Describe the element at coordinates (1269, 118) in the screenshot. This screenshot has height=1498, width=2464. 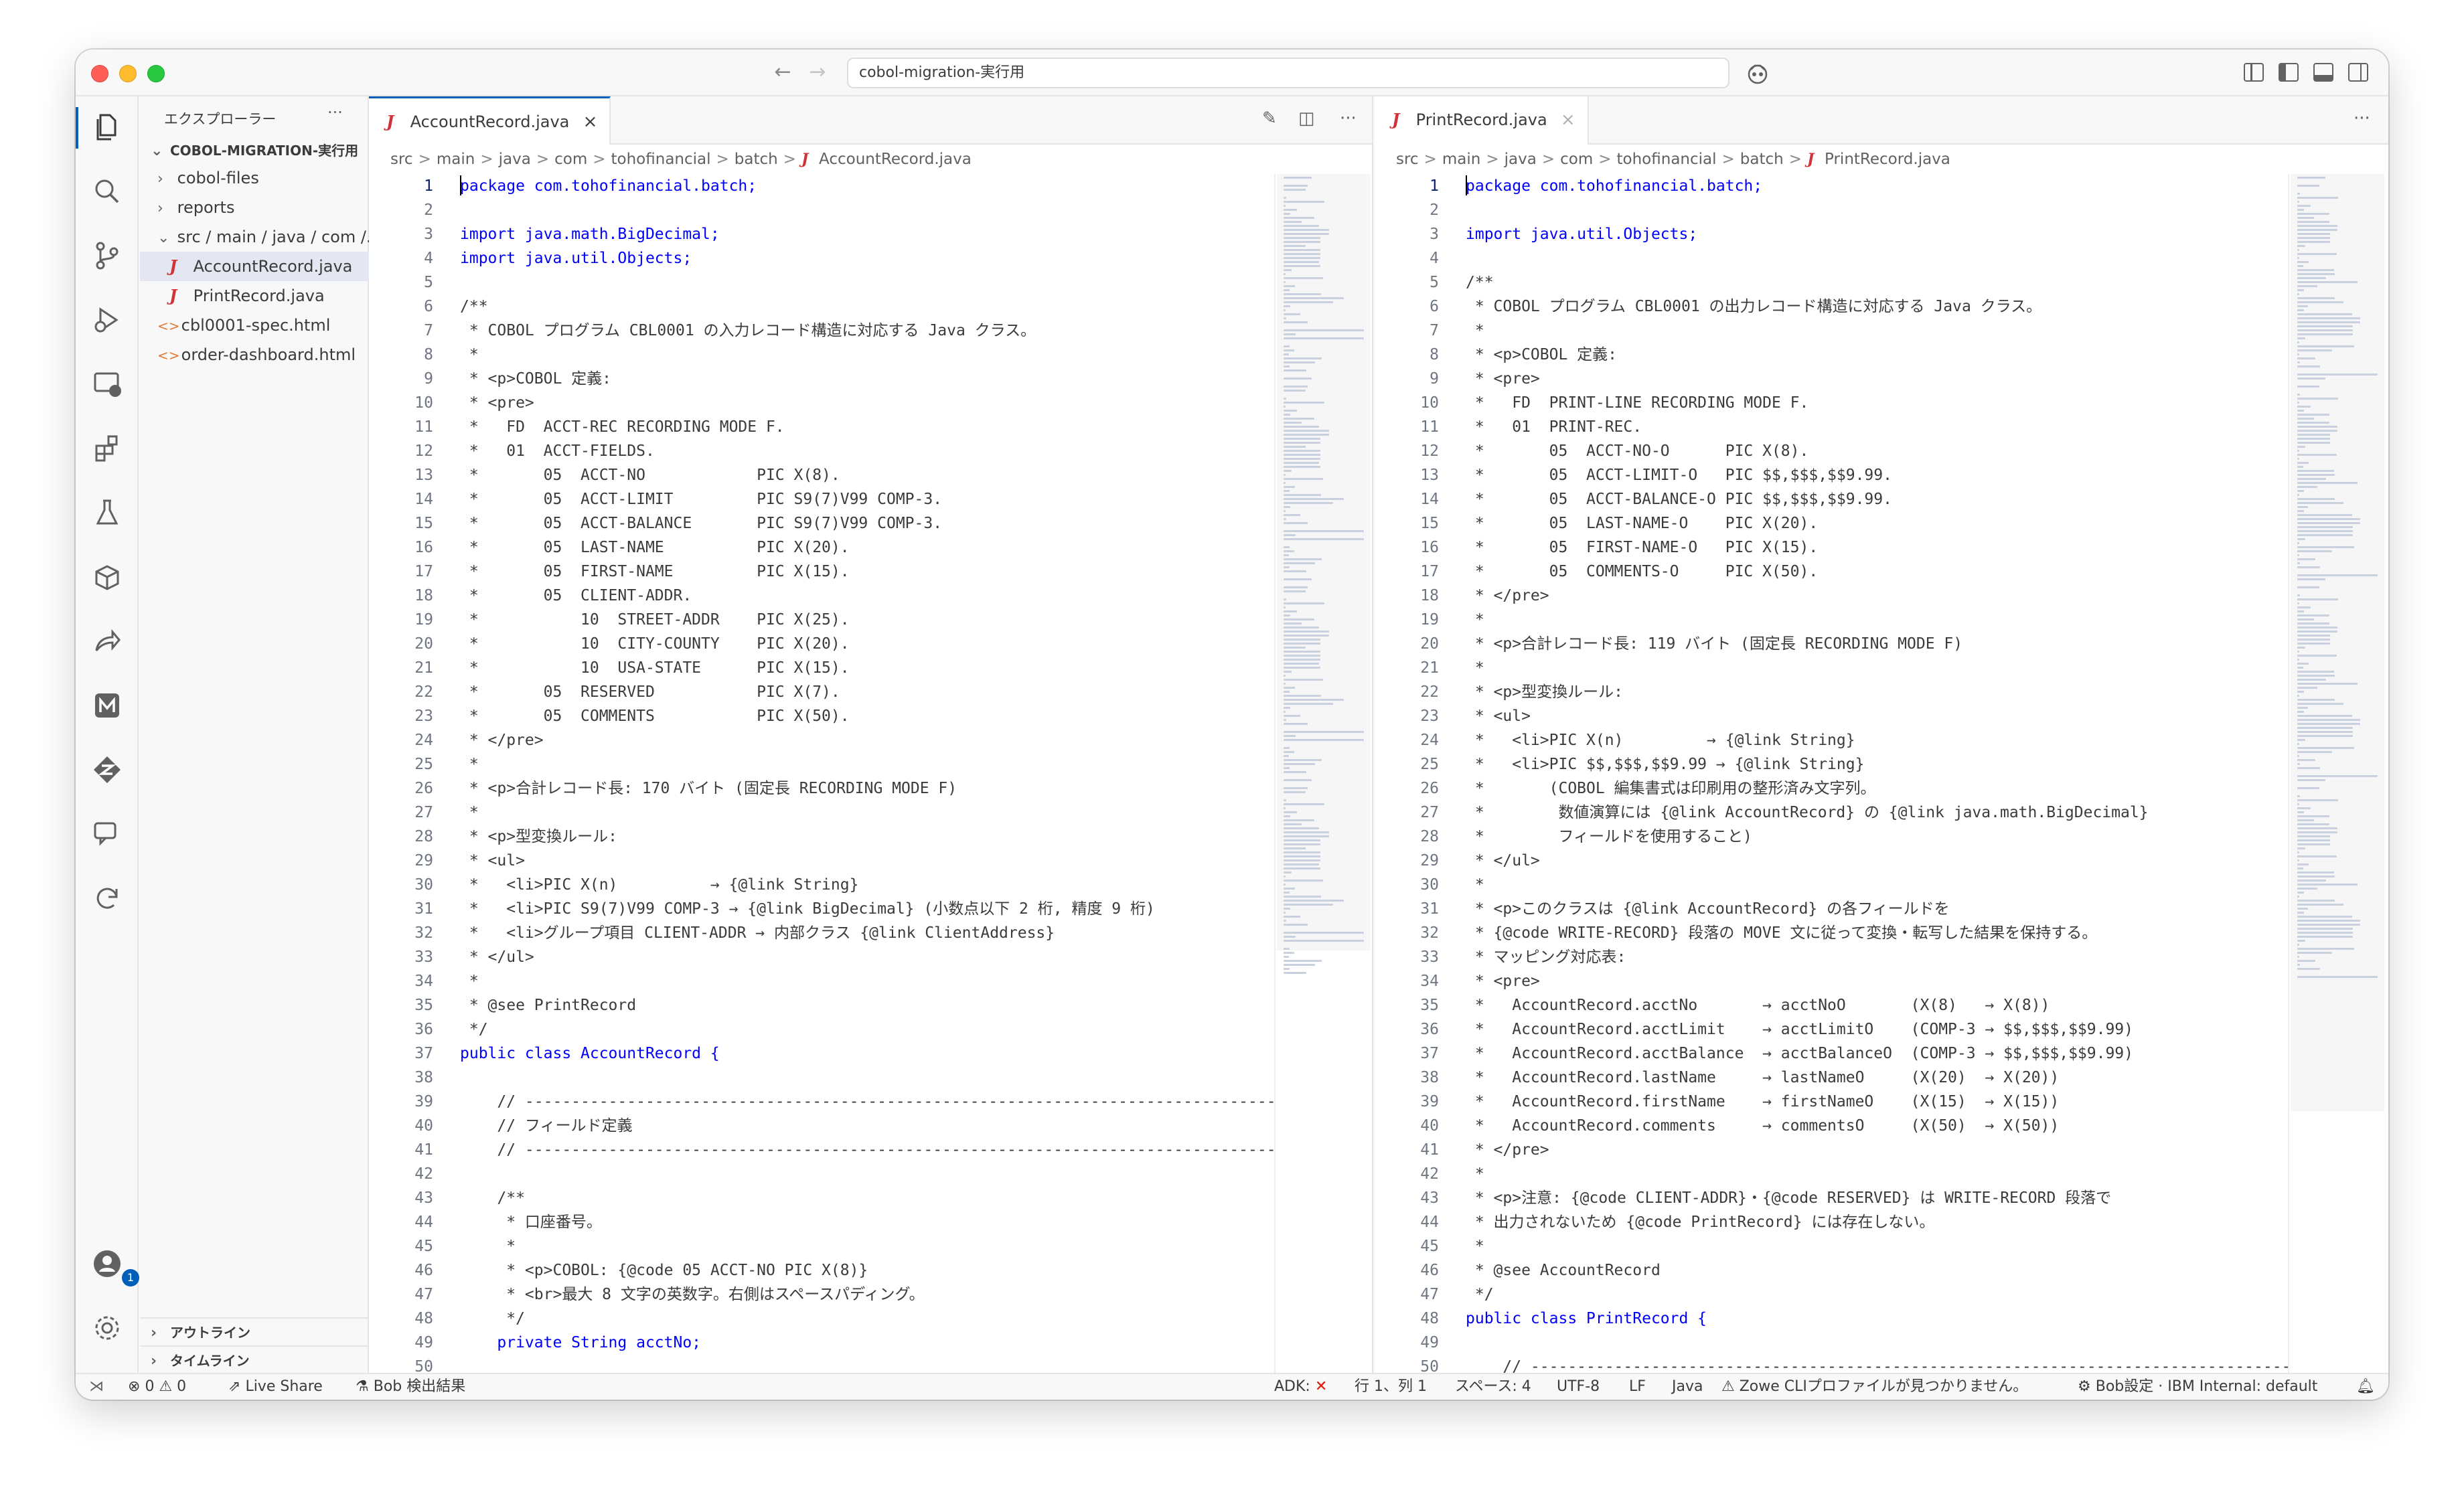
I see `bob-action-icon: ✎` at that location.